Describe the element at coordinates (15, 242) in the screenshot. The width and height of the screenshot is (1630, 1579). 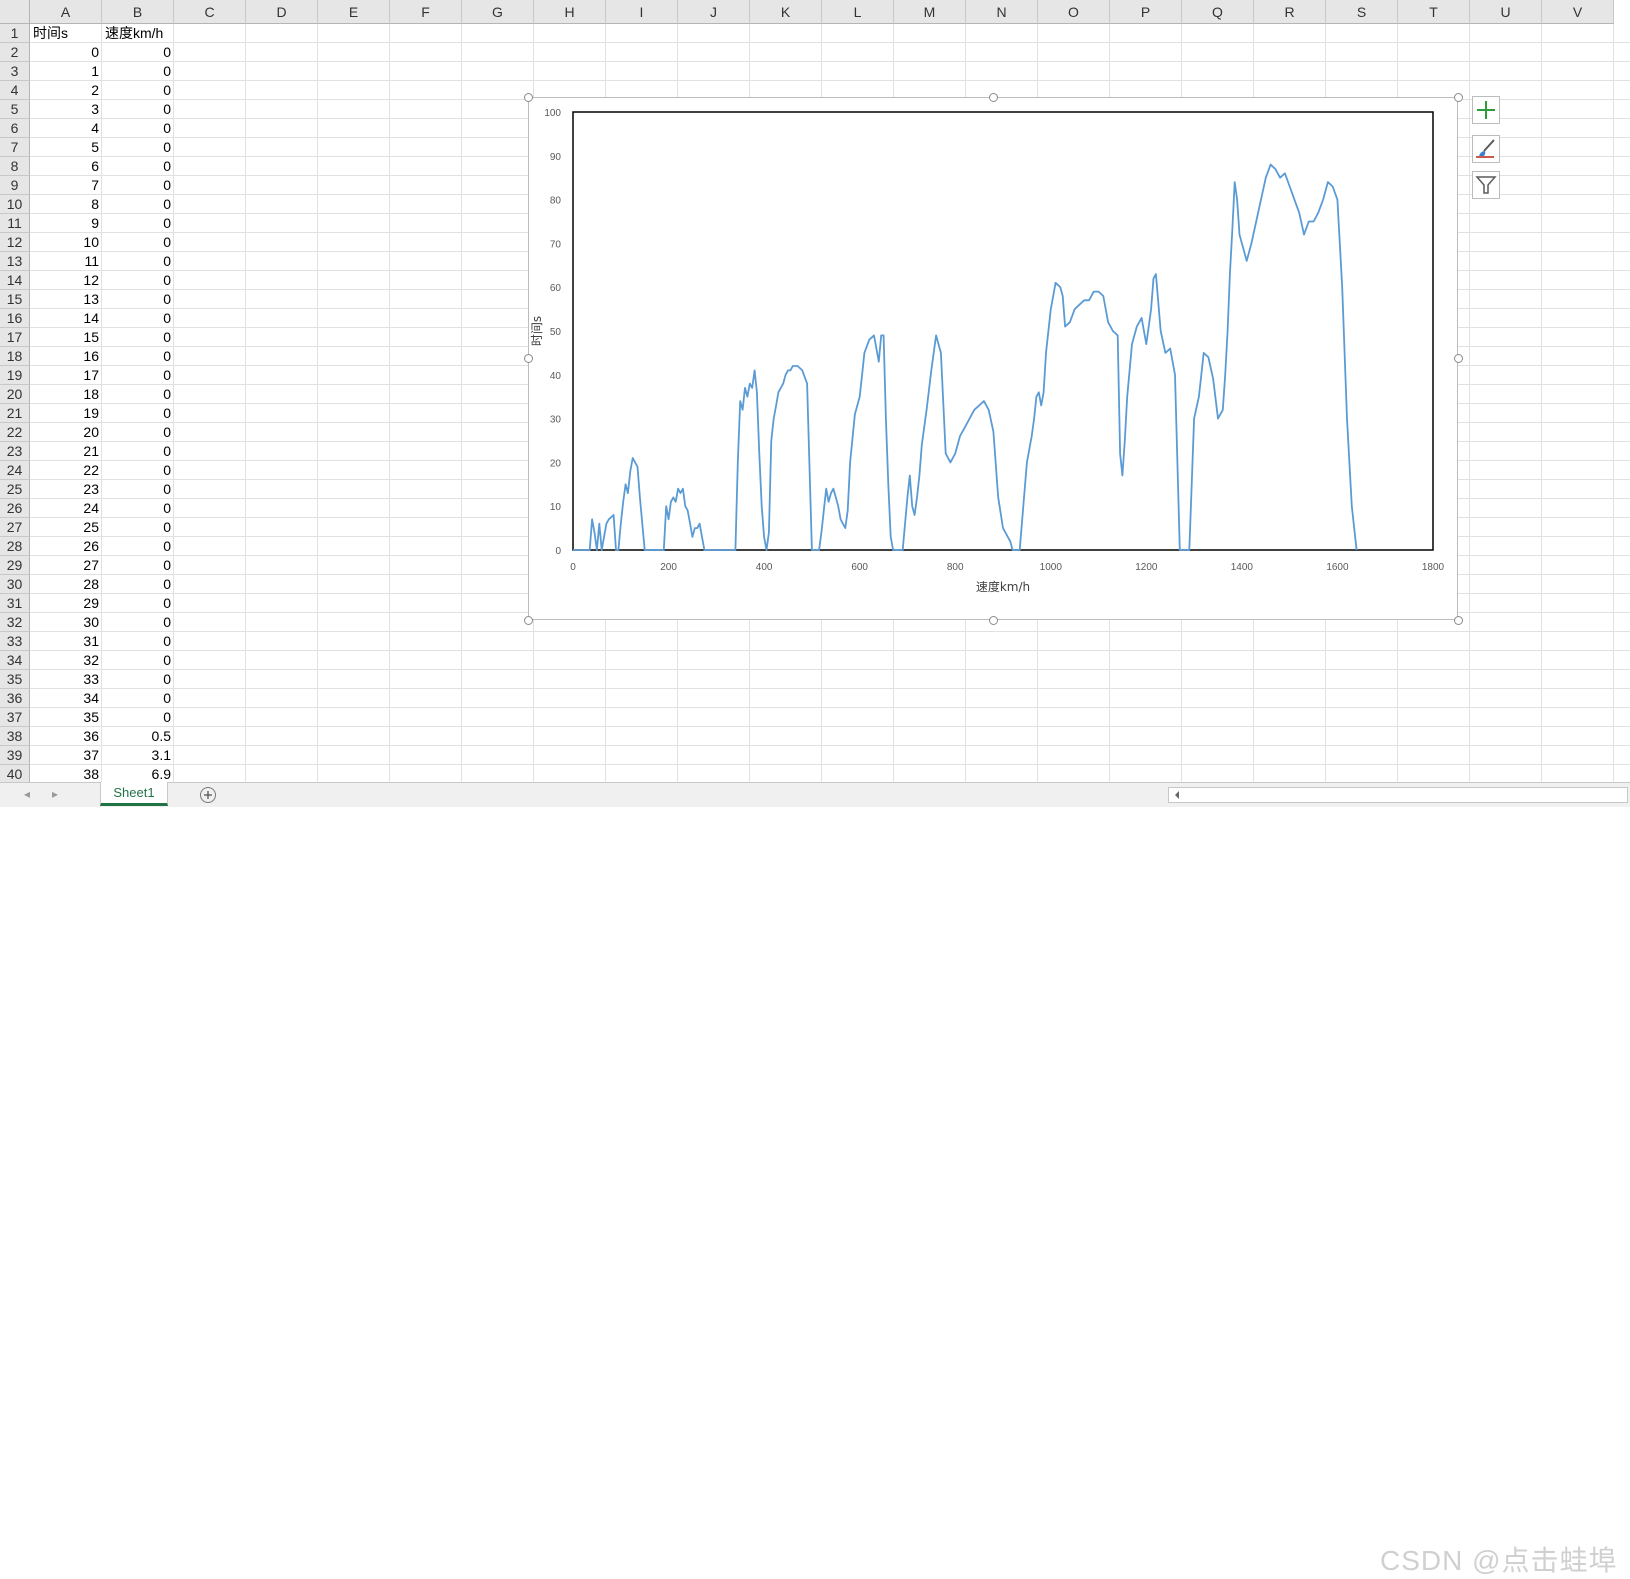
I see `row-header-12: 12` at that location.